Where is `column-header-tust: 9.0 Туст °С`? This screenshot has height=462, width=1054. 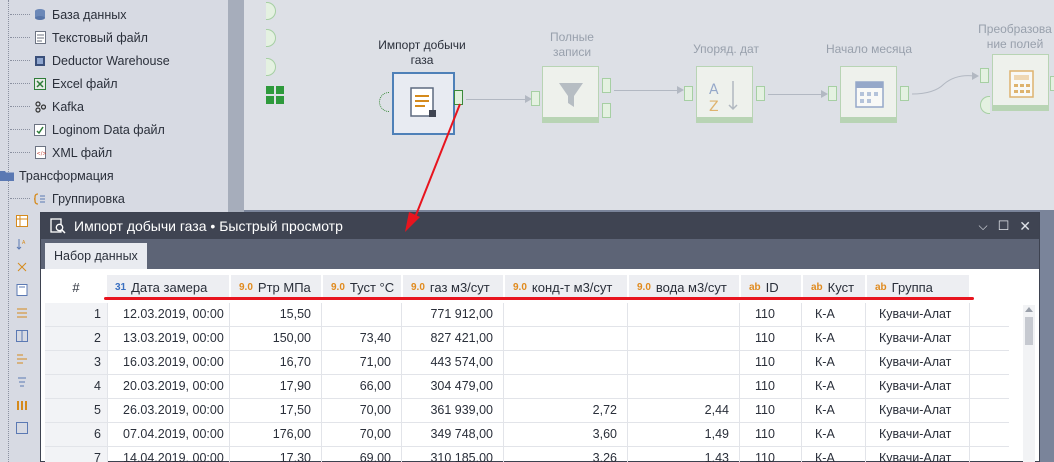
column-header-tust: 9.0 Туст °С is located at coordinates (362, 287).